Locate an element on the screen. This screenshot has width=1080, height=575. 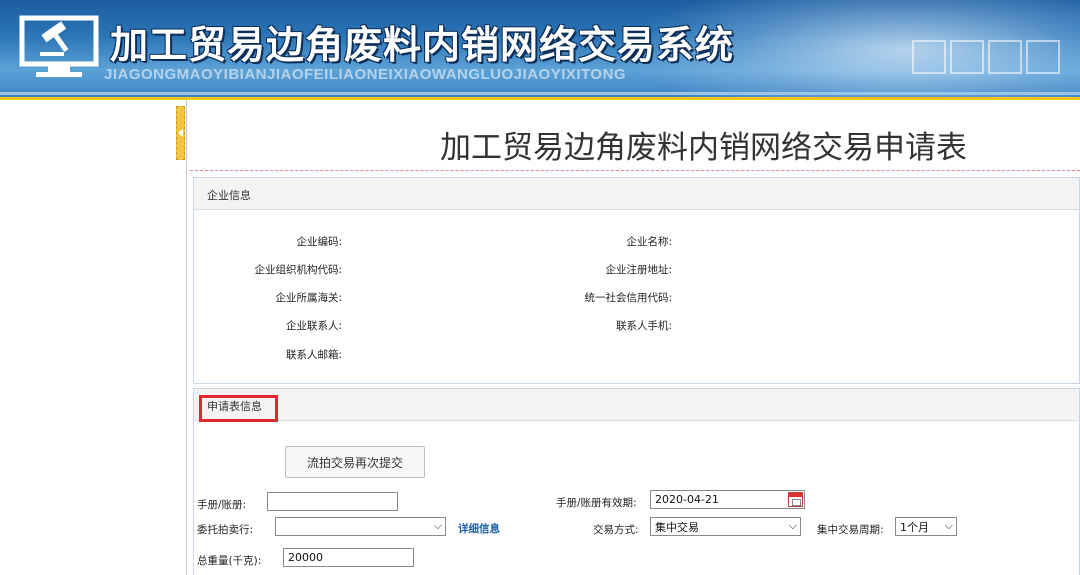
credit-code-label: 统一社会信用代码: is located at coordinates (628, 298).